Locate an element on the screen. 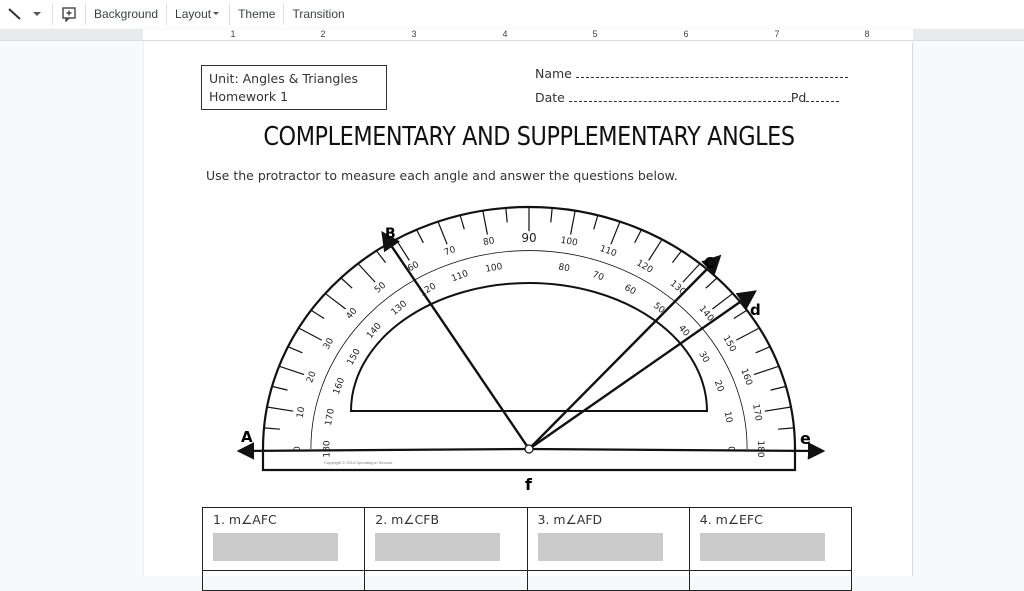  protractor-label-inner: 170 is located at coordinates (330, 417).